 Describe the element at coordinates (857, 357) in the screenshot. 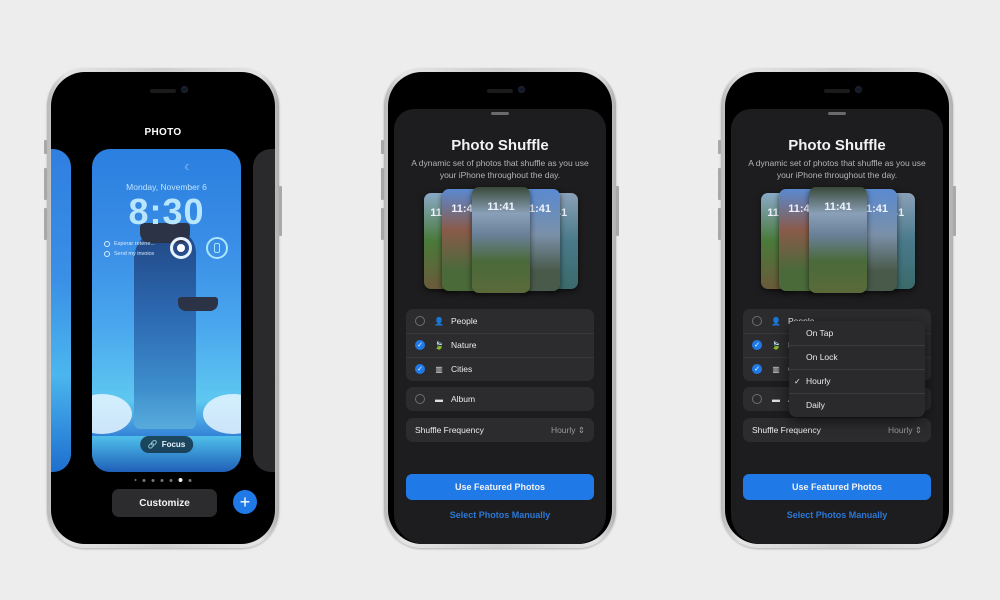

I see `menu-item-on-lock: On Lock` at that location.